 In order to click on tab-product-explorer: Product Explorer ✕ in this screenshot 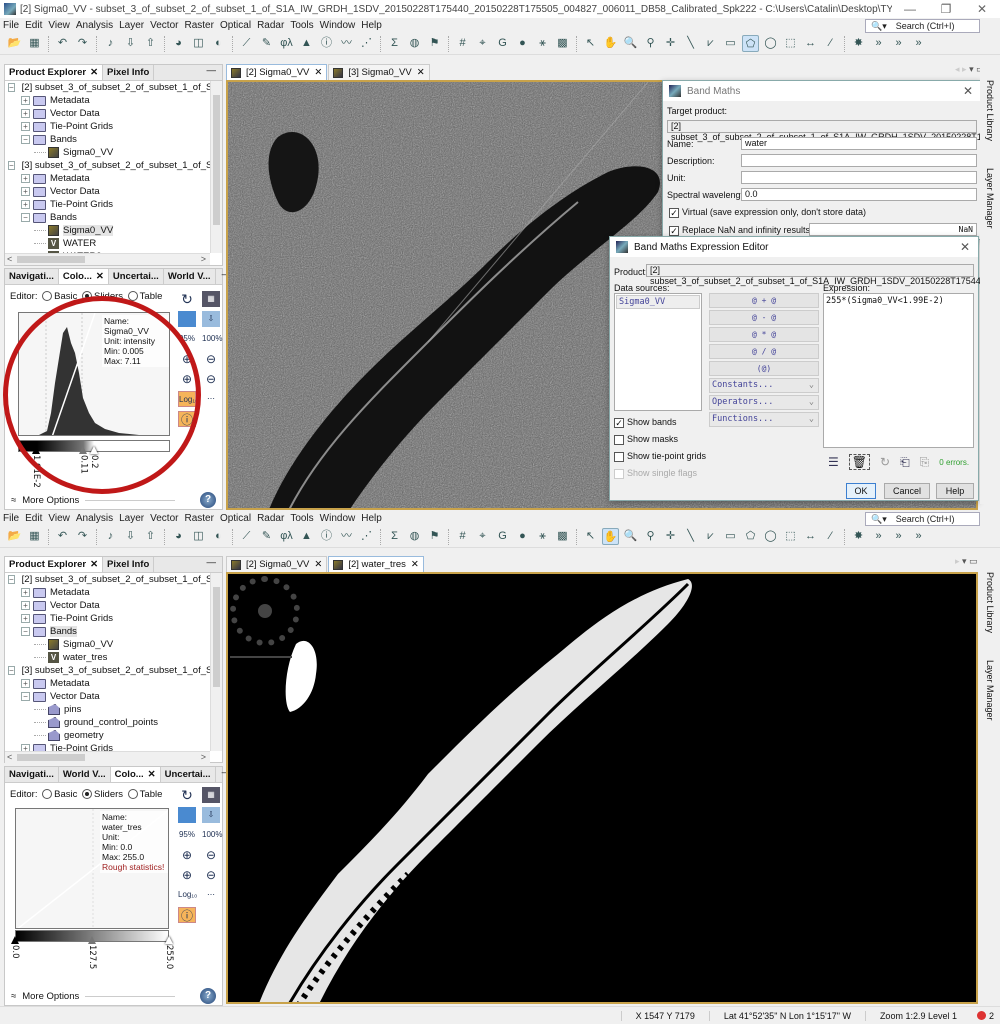, I will do `click(54, 564)`.